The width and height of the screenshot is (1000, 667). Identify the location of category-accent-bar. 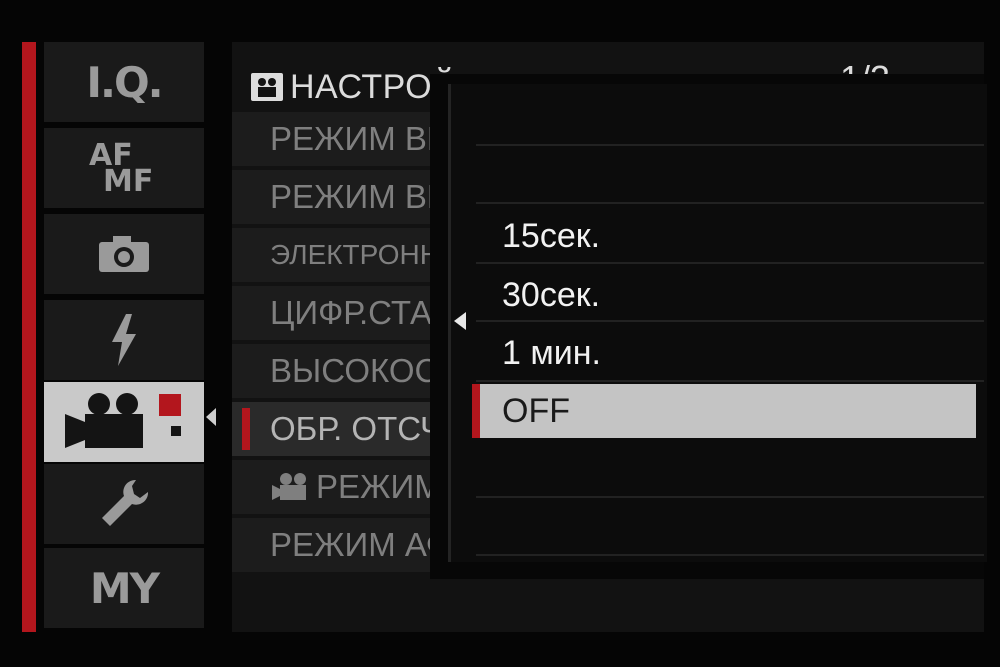
(29, 337).